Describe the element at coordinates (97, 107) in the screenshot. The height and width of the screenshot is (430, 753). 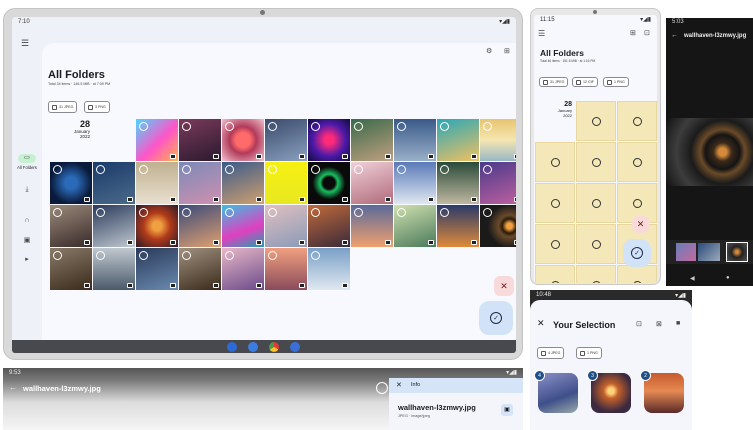
I see `filter-chip-png: 3 PNG` at that location.